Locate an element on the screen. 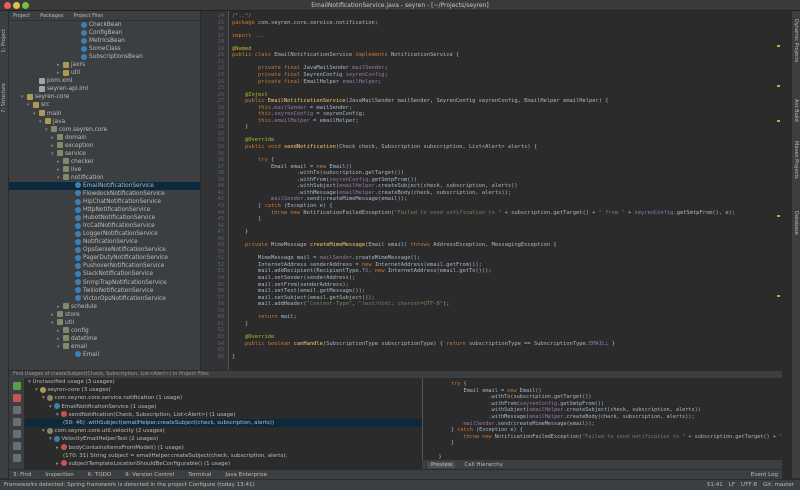 The height and width of the screenshot is (490, 800). tree-item: HttpNotificationService is located at coordinates (104, 210).